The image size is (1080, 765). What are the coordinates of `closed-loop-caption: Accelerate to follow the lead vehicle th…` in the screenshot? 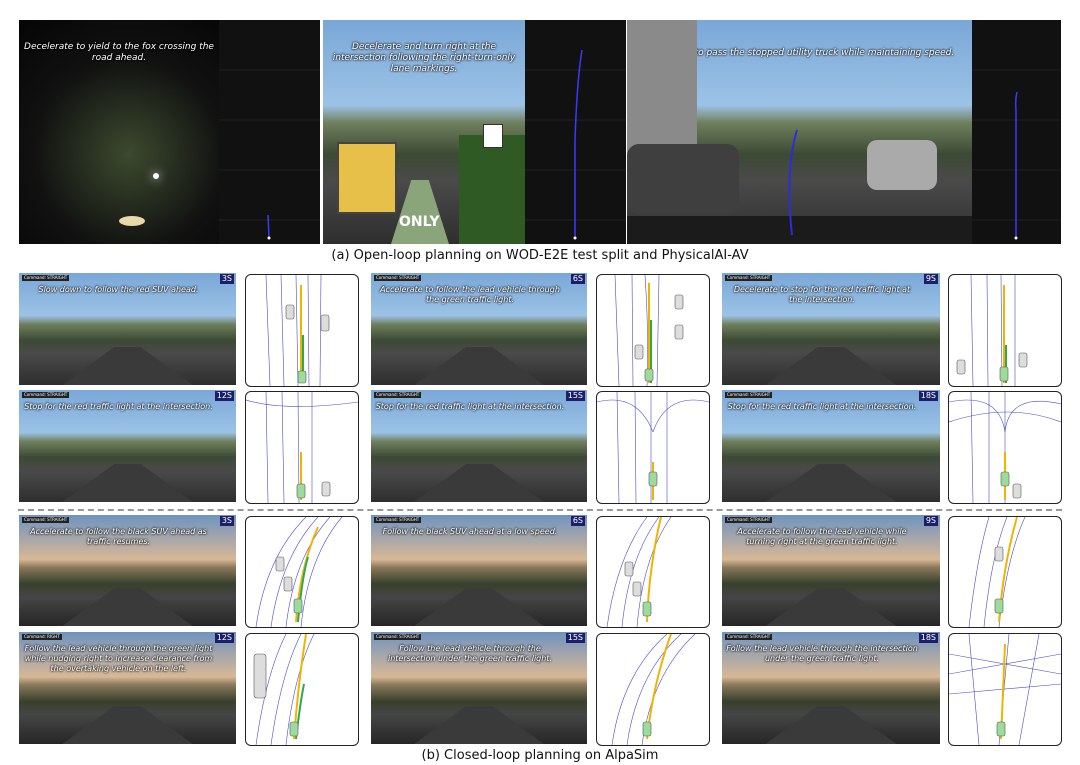 It's located at (470, 294).